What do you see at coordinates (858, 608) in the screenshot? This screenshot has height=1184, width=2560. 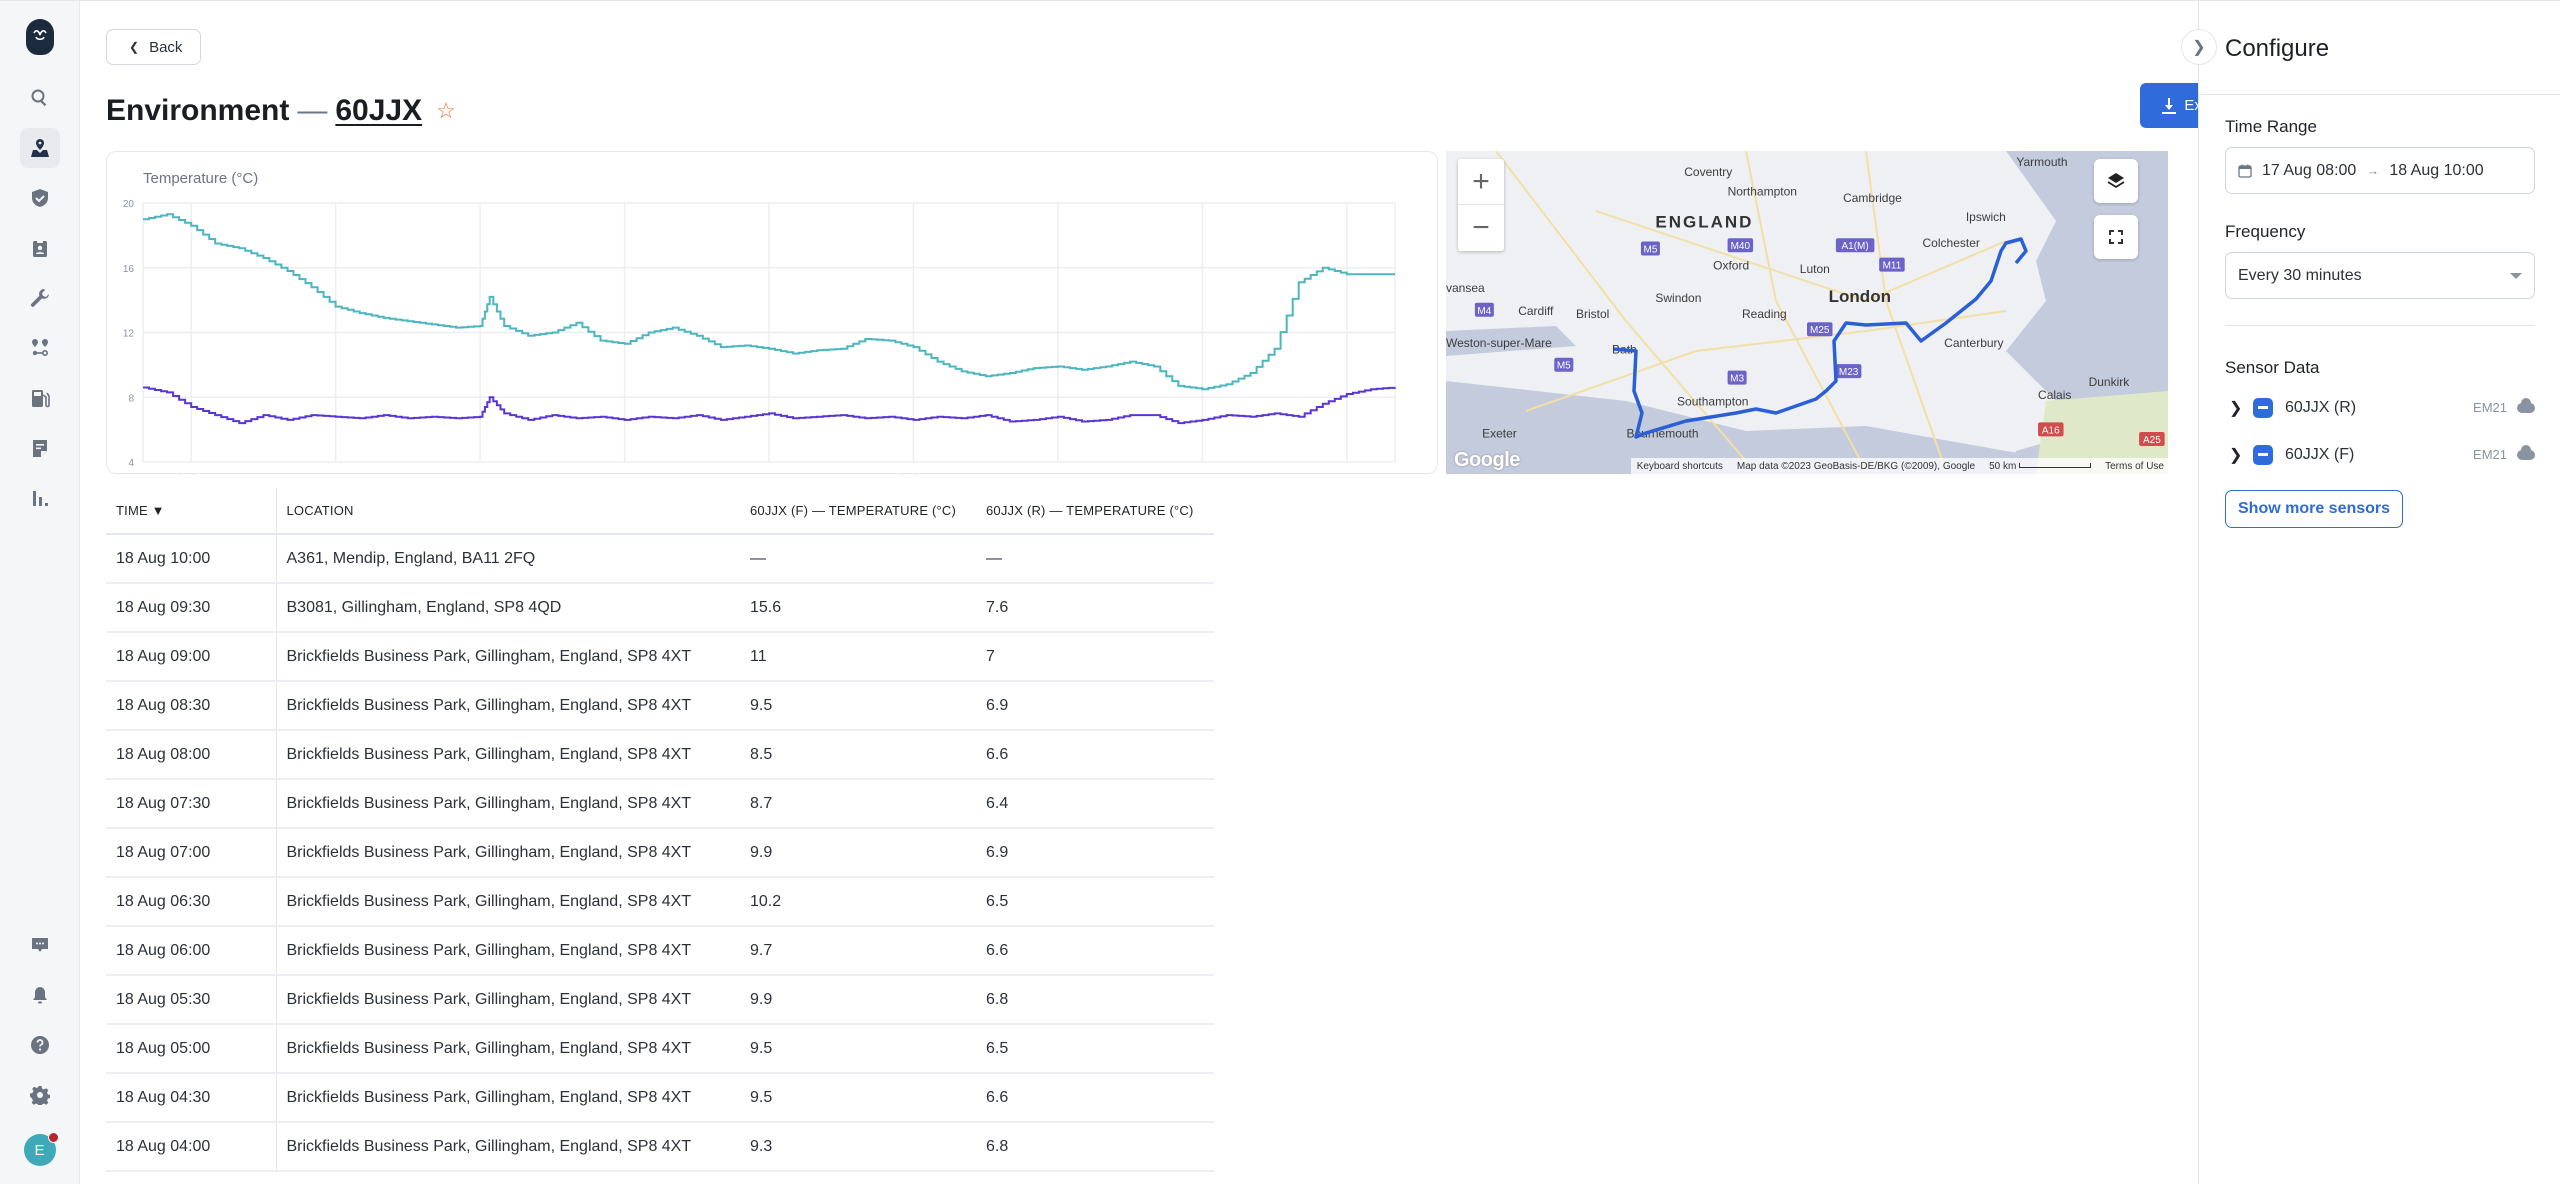 I see `cell-front-temp: 15.6` at bounding box center [858, 608].